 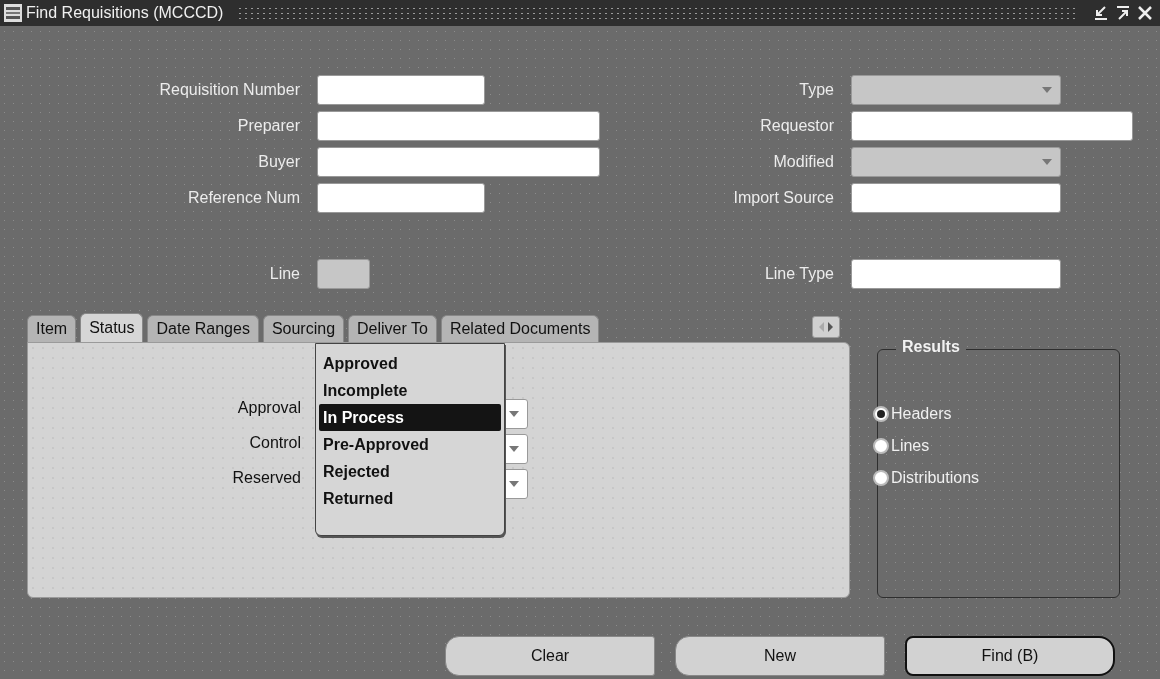 What do you see at coordinates (780, 656) in the screenshot?
I see `action-button: New` at bounding box center [780, 656].